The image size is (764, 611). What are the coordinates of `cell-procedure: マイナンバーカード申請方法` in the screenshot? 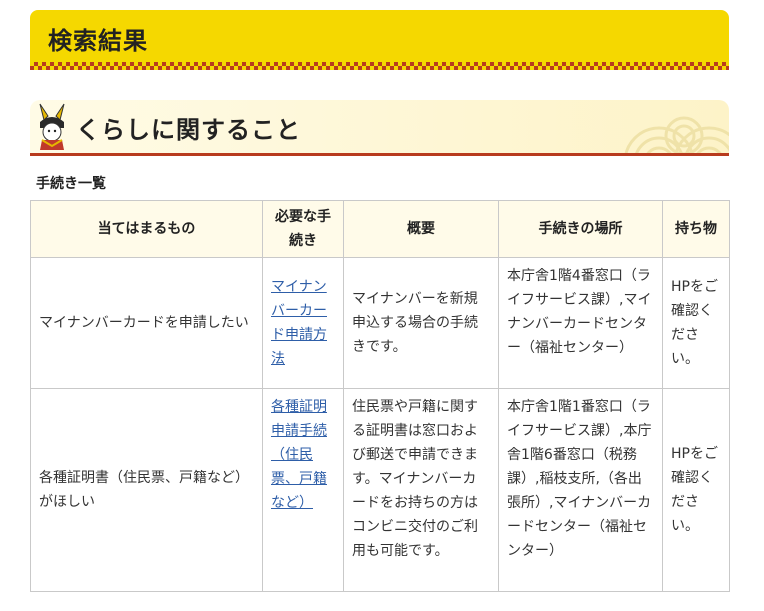 It's located at (303, 323).